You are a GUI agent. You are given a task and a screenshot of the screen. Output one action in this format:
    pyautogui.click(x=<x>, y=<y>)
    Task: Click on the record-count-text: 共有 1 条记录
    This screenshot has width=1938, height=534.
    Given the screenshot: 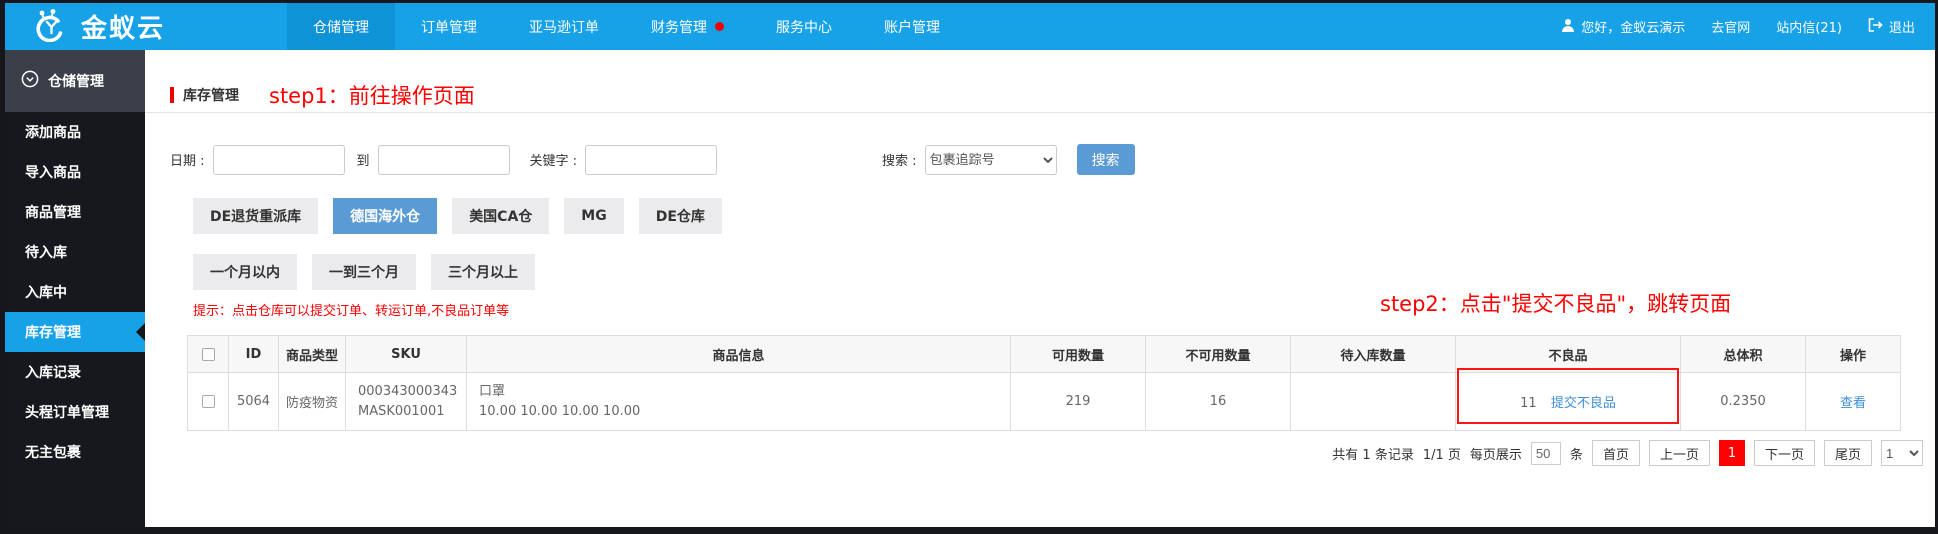 What is the action you would take?
    pyautogui.click(x=1373, y=455)
    